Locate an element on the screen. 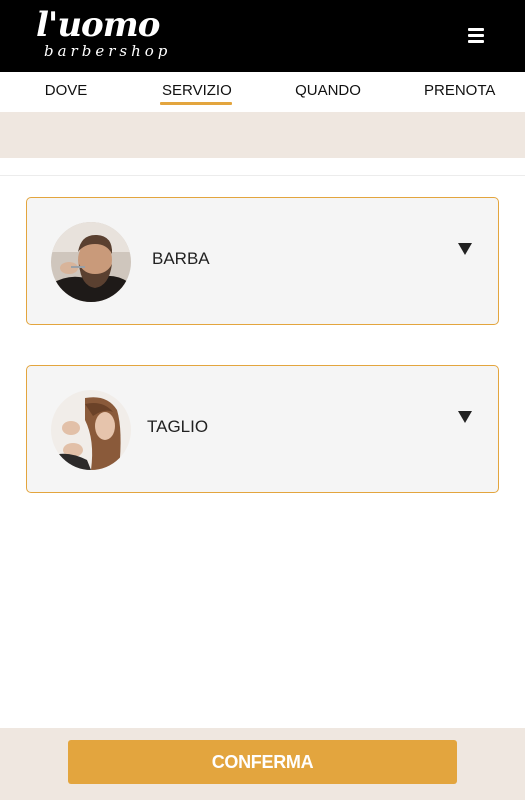 This screenshot has width=525, height=800. top-bar: l'uomo barbershop is located at coordinates (262, 36).